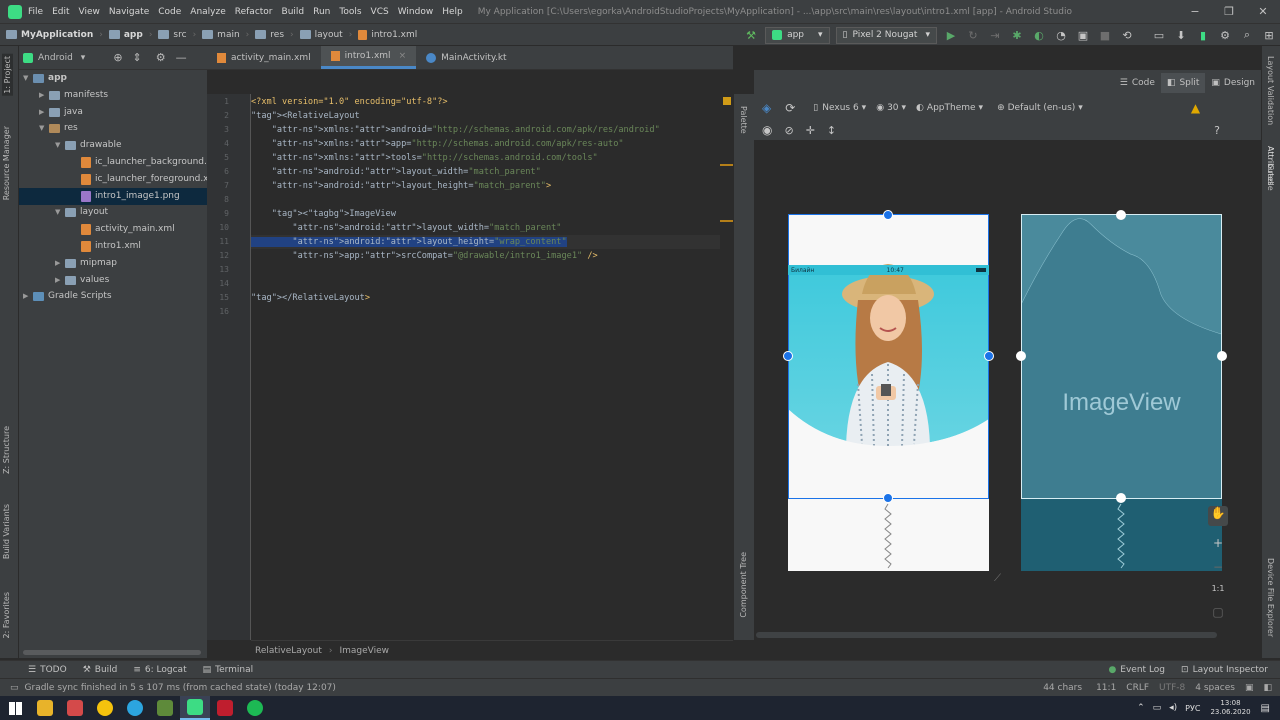 The height and width of the screenshot is (720, 1280). I want to click on tray-clock: 13:08 23.06.2020, so click(1230, 708).